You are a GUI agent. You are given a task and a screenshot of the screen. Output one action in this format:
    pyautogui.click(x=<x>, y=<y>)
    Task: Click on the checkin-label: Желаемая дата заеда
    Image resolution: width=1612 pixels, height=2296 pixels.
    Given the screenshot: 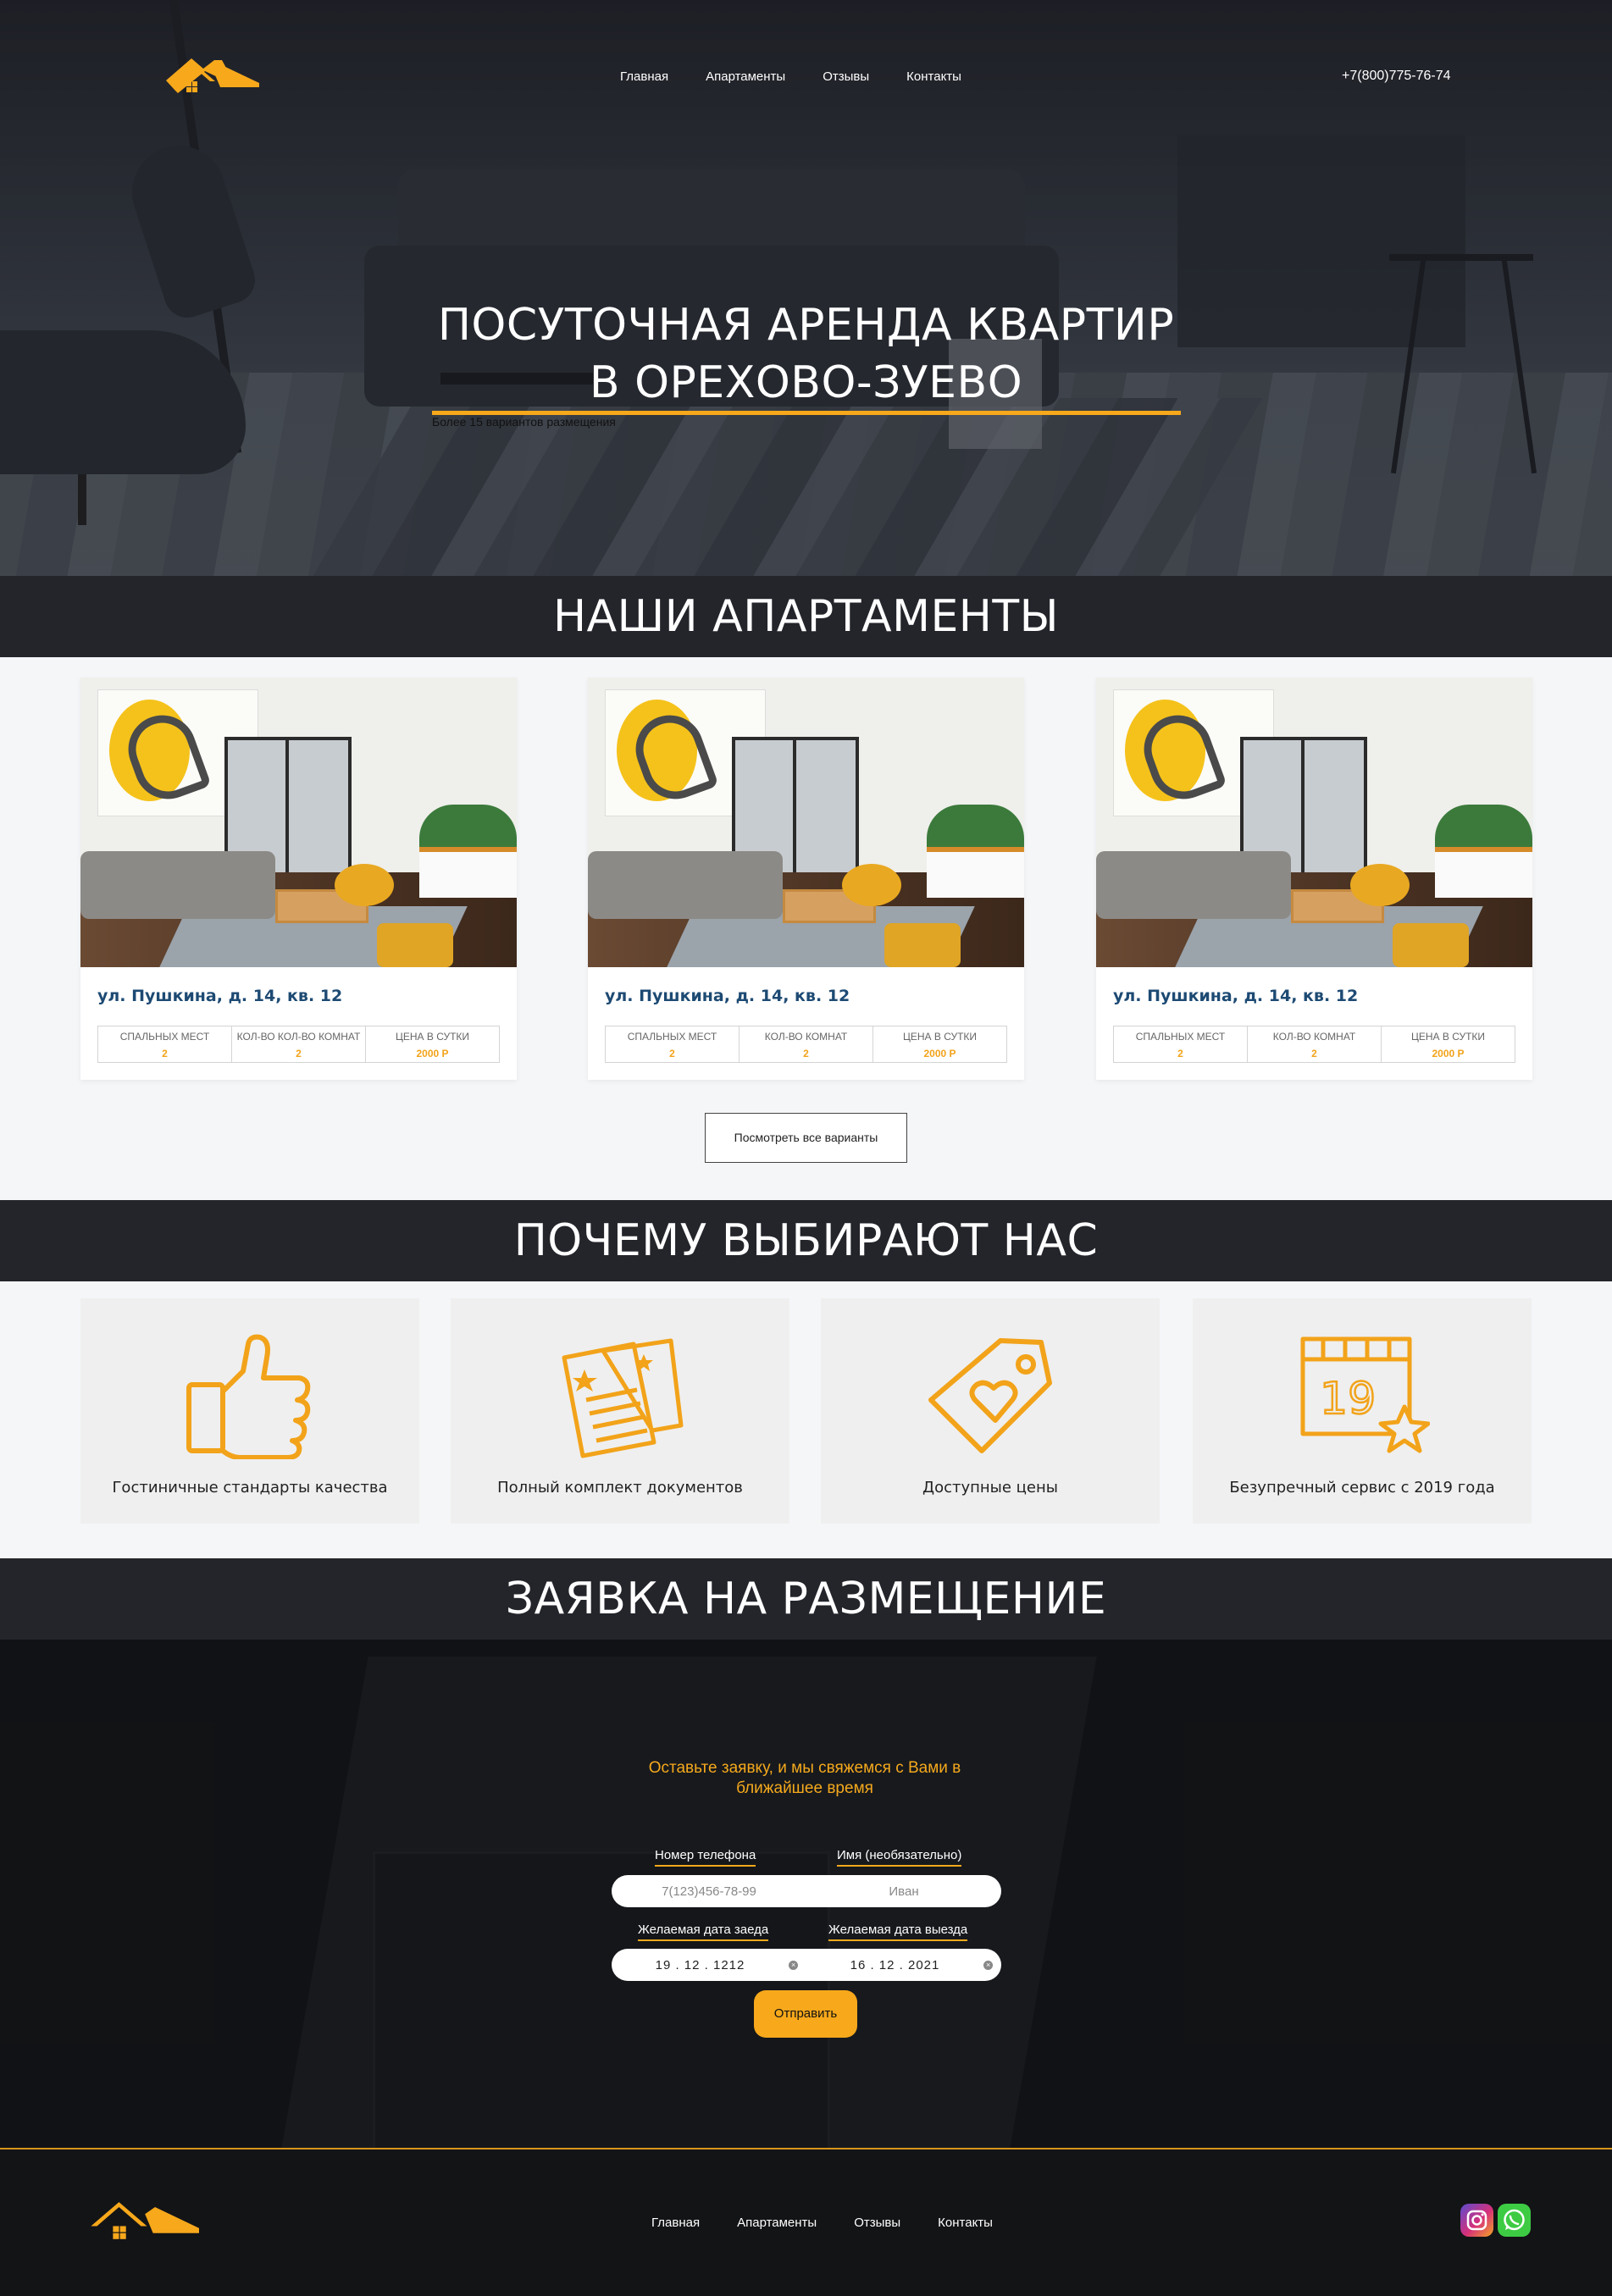 What is the action you would take?
    pyautogui.click(x=703, y=1932)
    